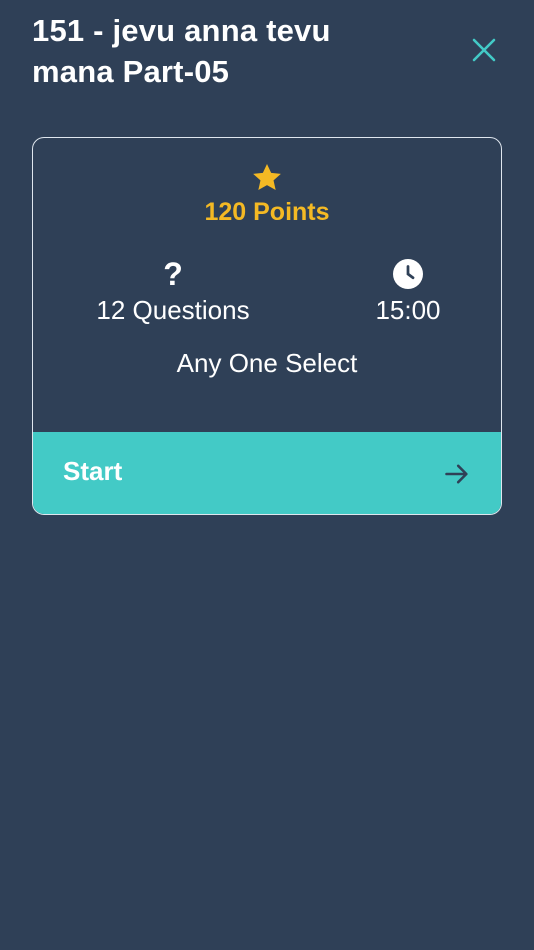 This screenshot has width=534, height=950. I want to click on question-mark-icon: ?, so click(173, 274).